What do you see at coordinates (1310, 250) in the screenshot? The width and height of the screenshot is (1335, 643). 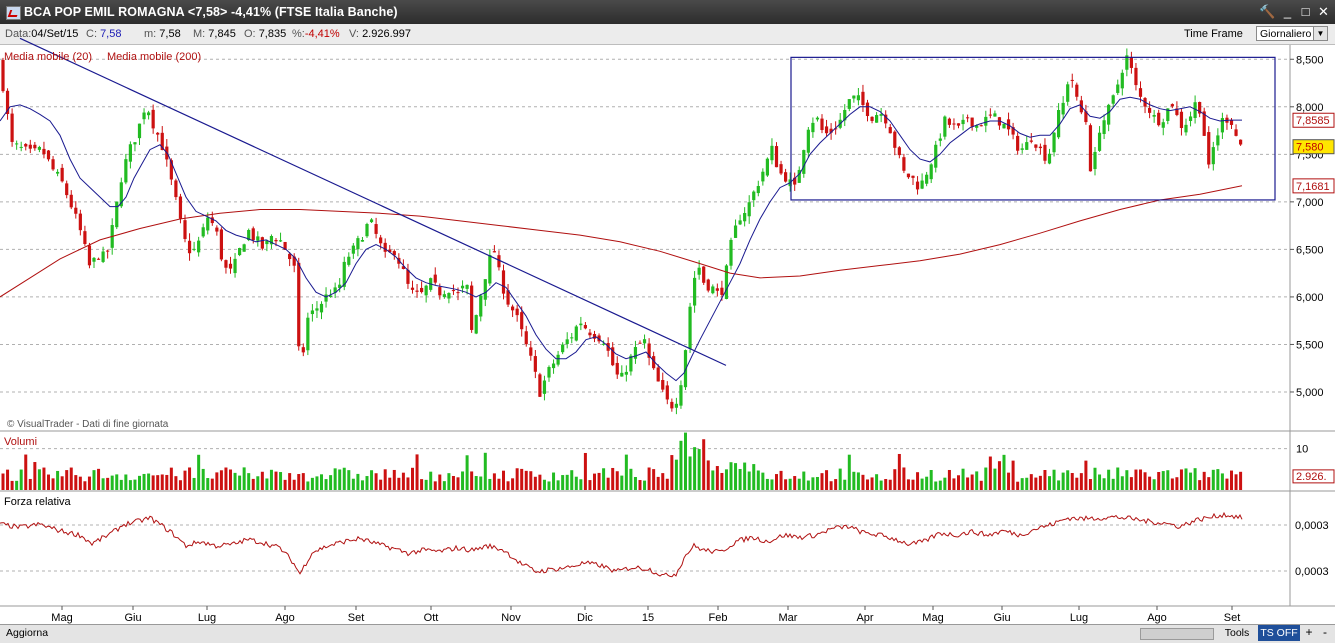 I see `price-tick-label: 6,500` at bounding box center [1310, 250].